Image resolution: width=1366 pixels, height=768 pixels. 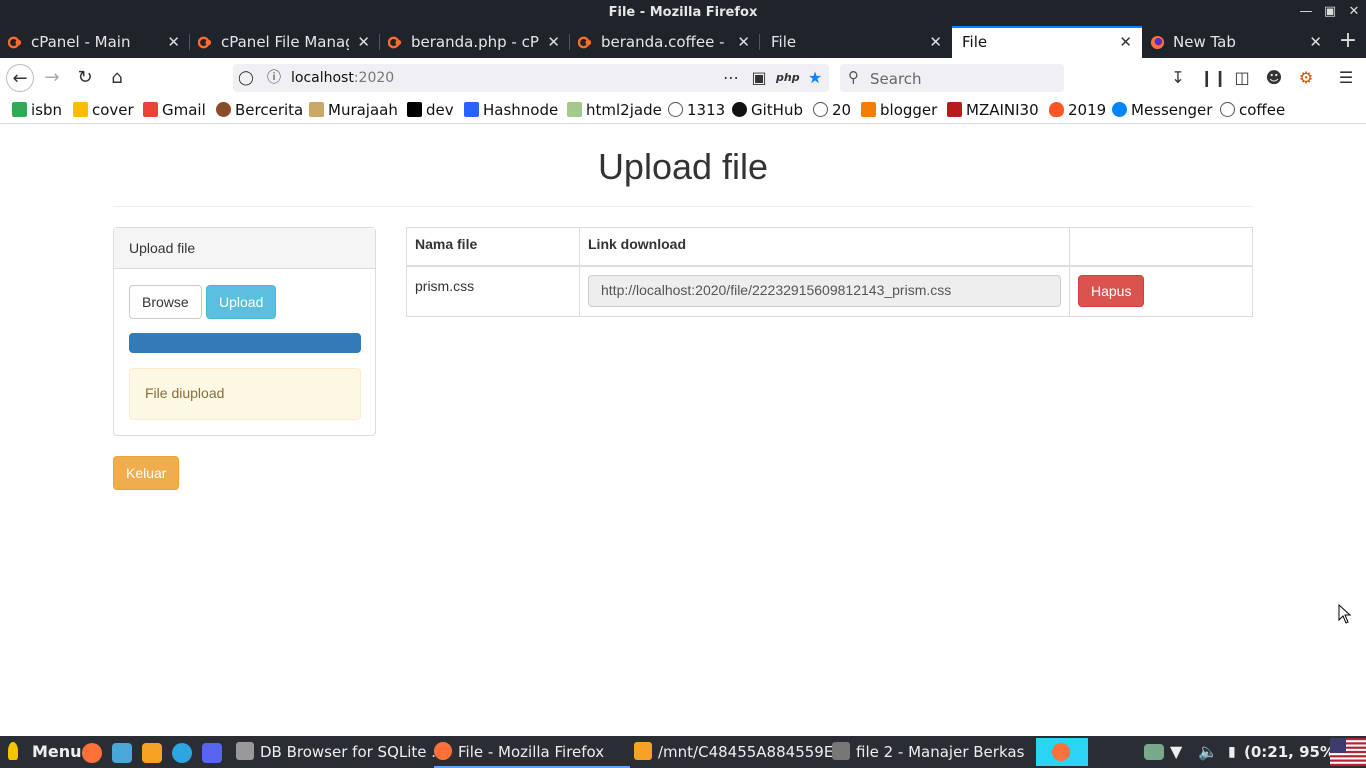 What do you see at coordinates (174, 111) in the screenshot?
I see `bookmark-gmail: Gmail` at bounding box center [174, 111].